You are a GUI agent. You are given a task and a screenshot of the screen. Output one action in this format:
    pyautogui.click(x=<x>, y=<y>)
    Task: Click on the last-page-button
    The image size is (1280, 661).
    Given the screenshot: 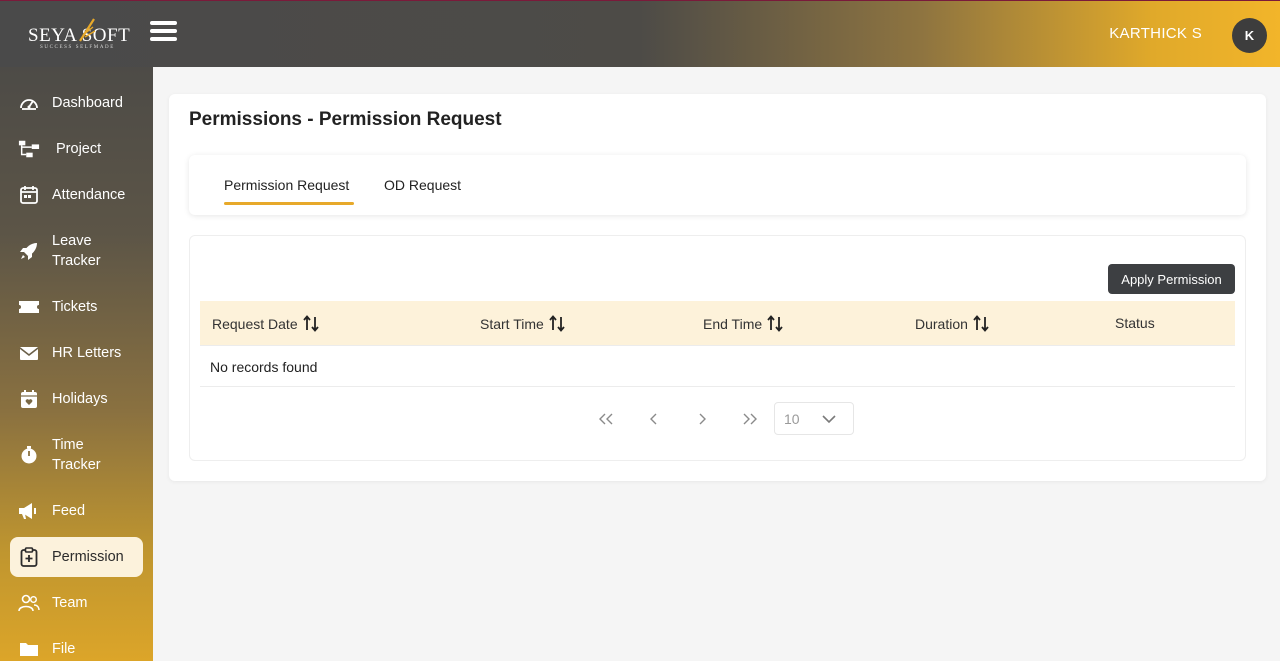 What is the action you would take?
    pyautogui.click(x=750, y=419)
    